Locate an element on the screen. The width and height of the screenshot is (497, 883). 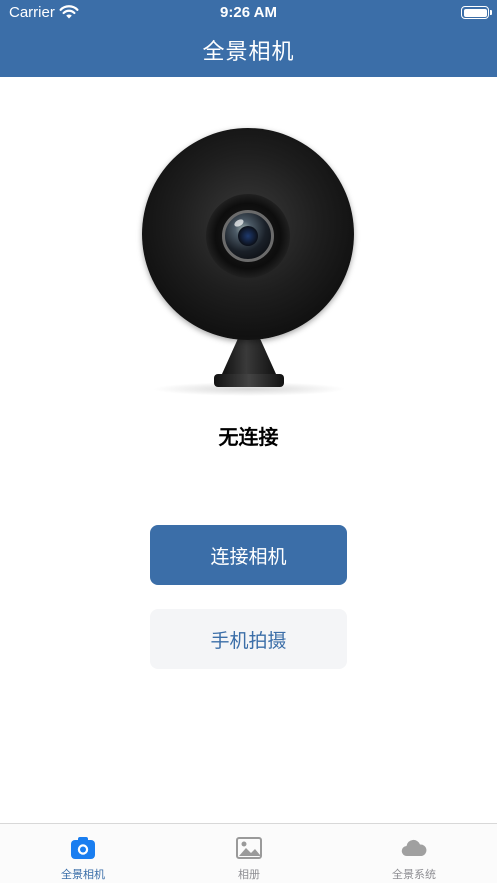
photo-icon is located at coordinates (249, 848).